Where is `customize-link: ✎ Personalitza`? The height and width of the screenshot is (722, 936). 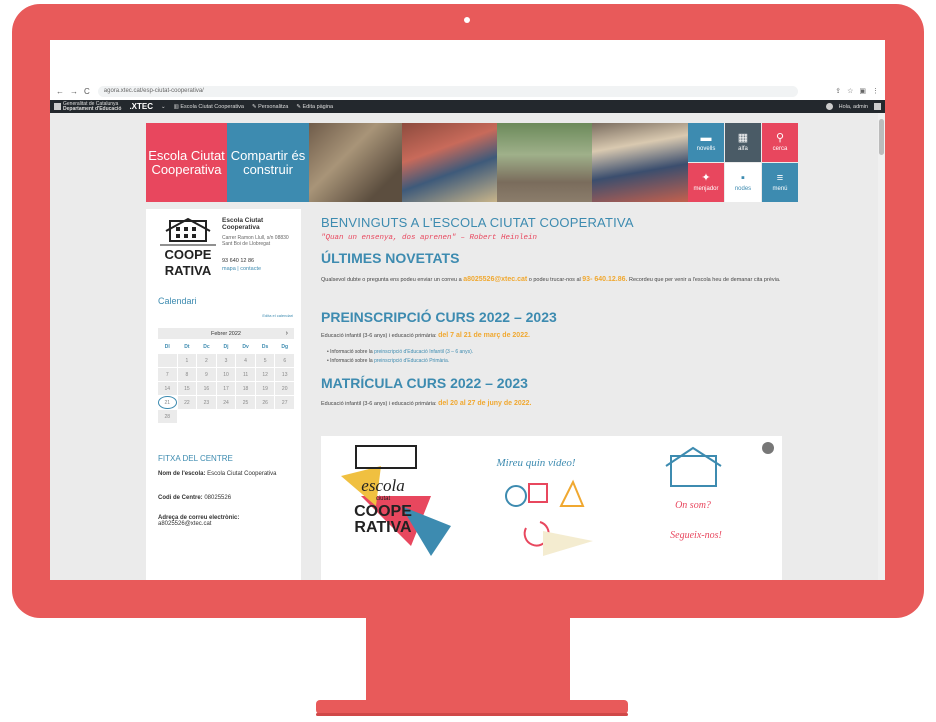 customize-link: ✎ Personalitza is located at coordinates (270, 107).